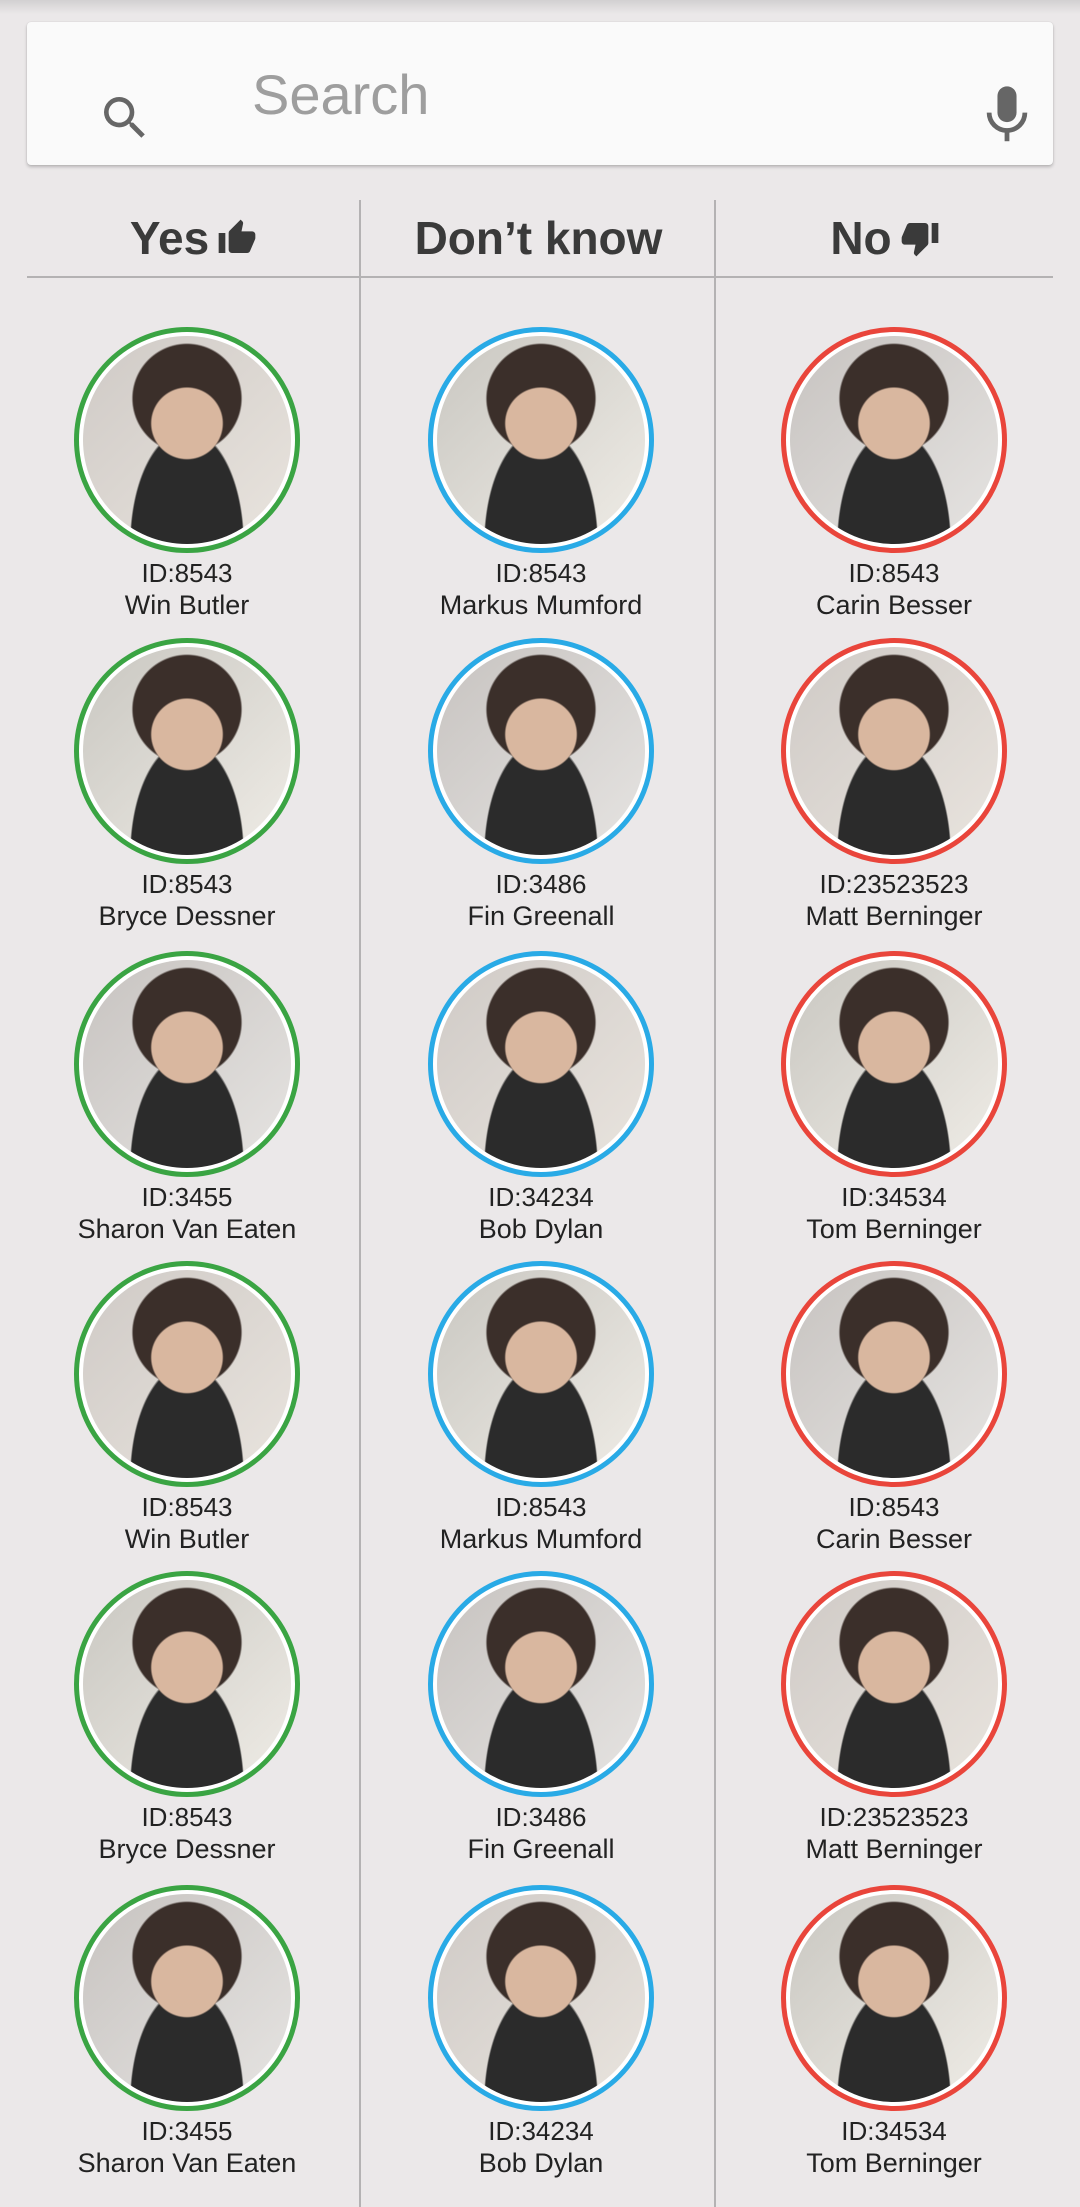  Describe the element at coordinates (1007, 115) in the screenshot. I see `microphone-icon` at that location.